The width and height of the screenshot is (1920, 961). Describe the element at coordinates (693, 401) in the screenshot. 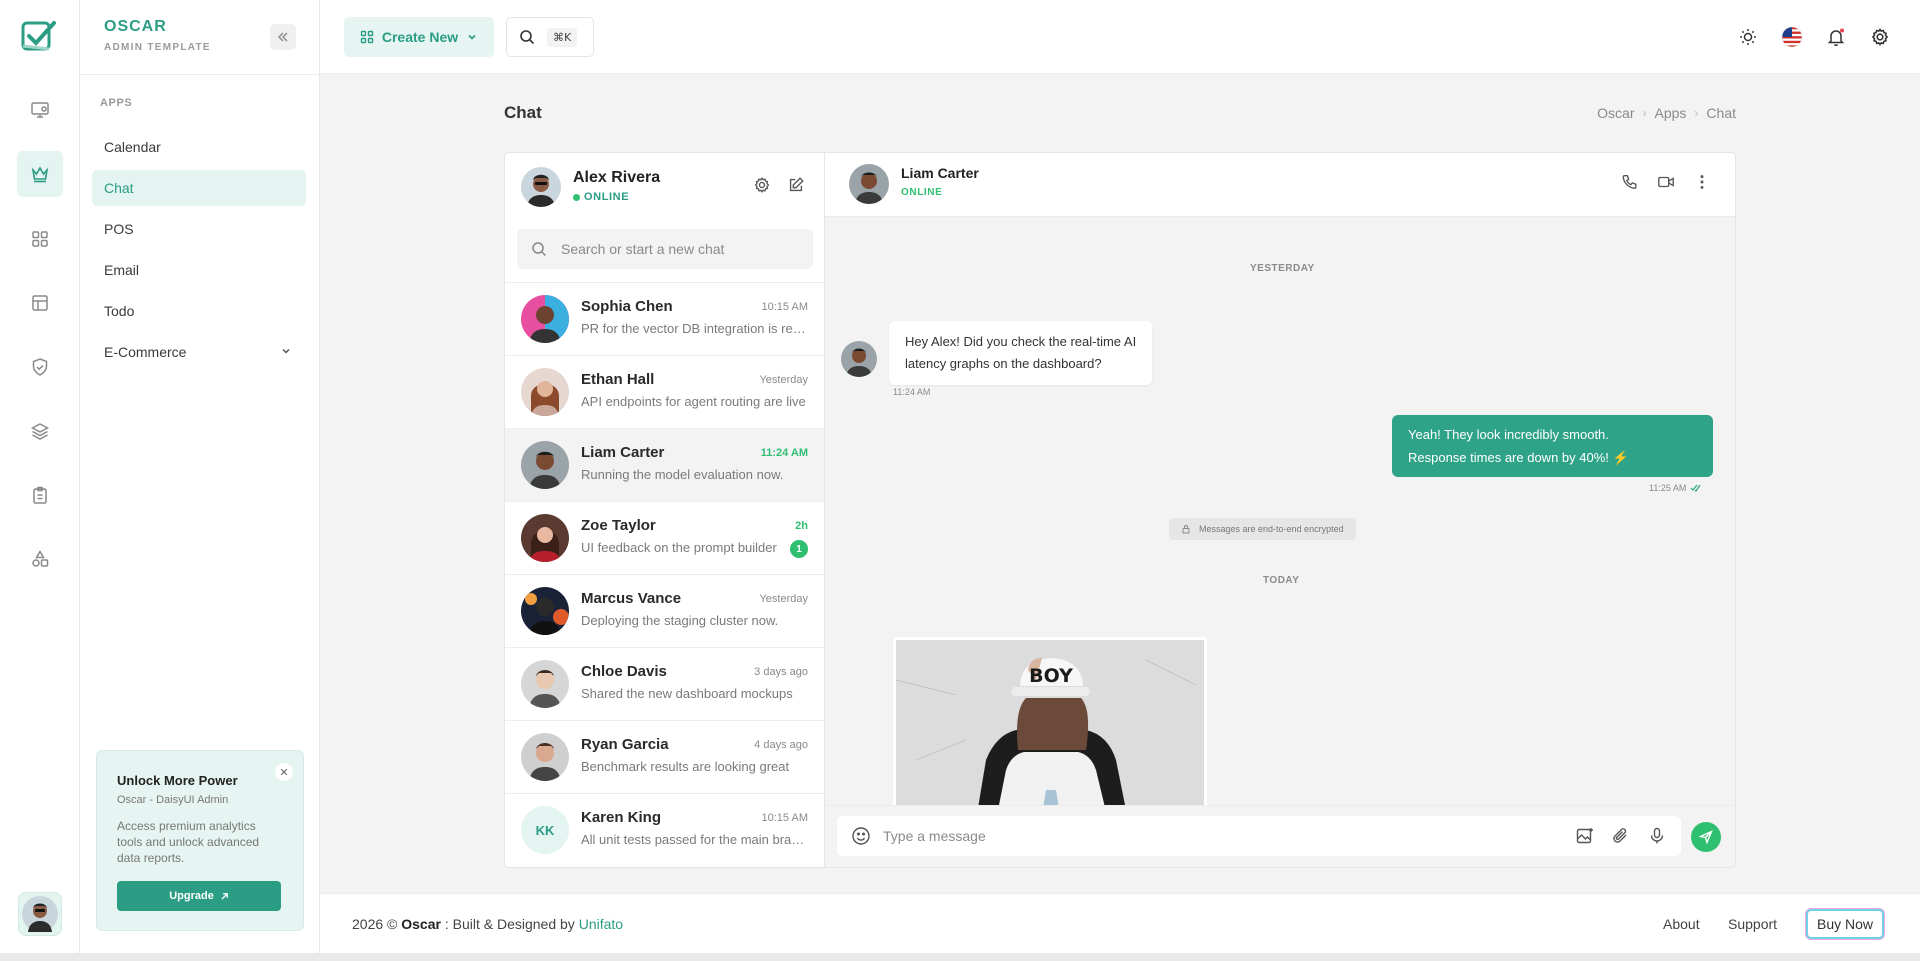

I see `contact-preview: API endpoints for agent routing are live` at that location.